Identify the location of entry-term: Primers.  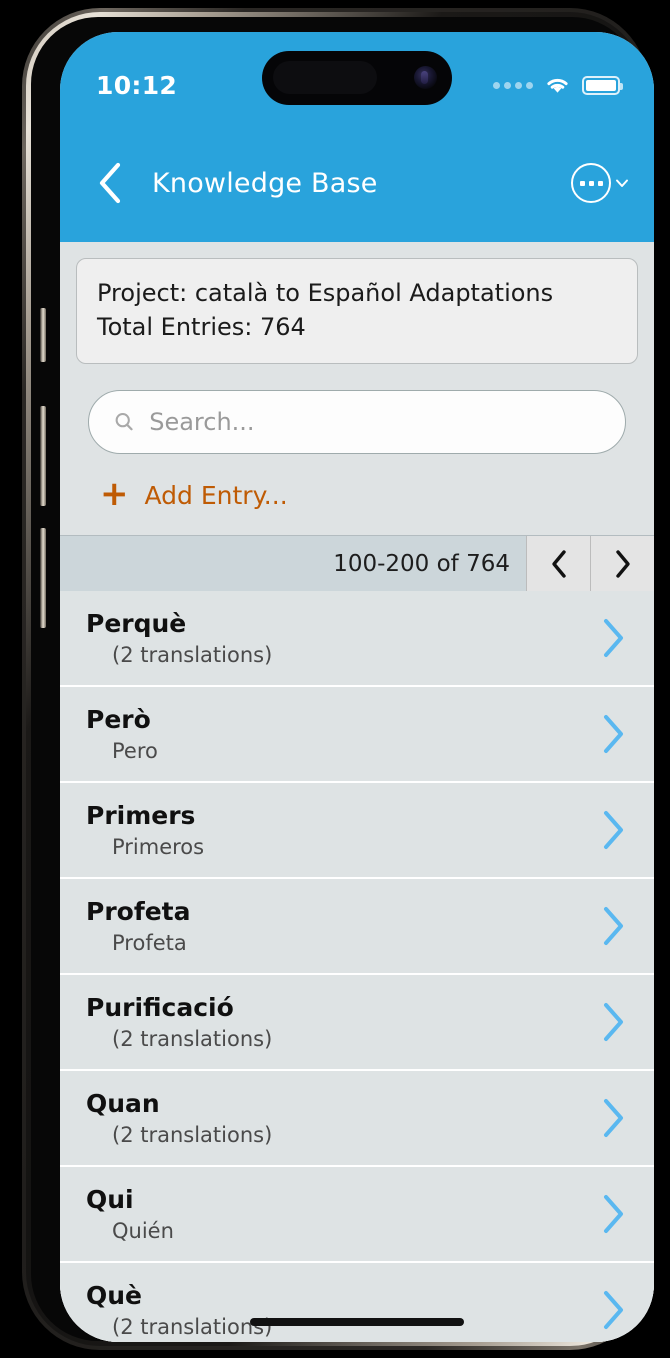
(141, 816).